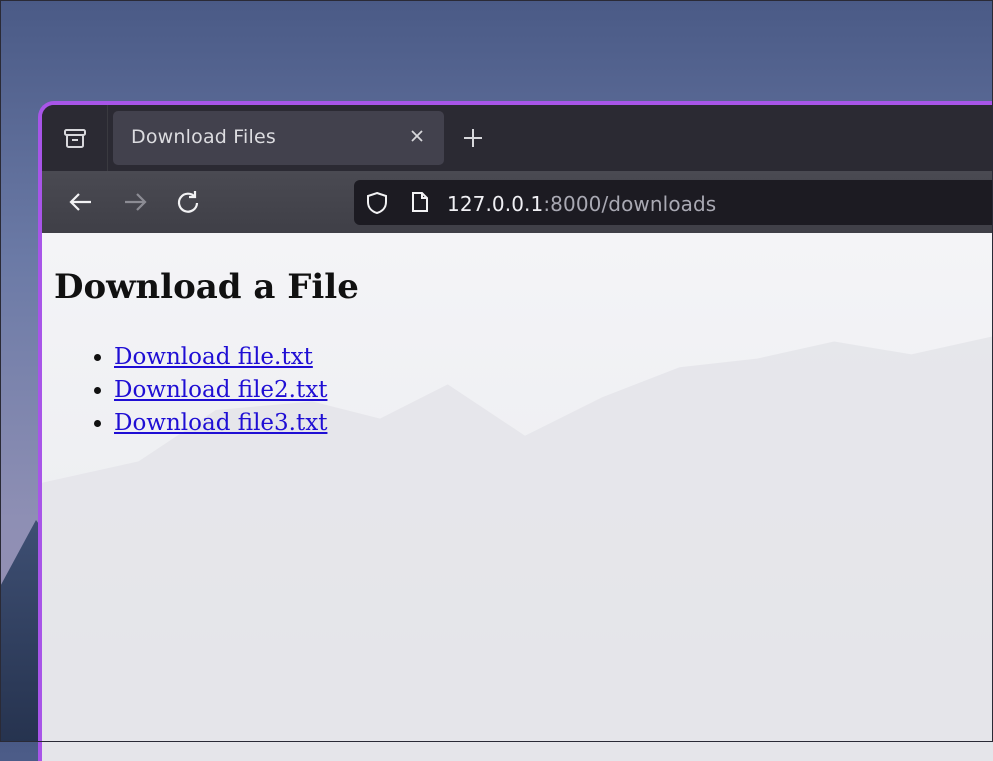 This screenshot has width=993, height=761. I want to click on url-host: 127.0.0.1, so click(495, 204).